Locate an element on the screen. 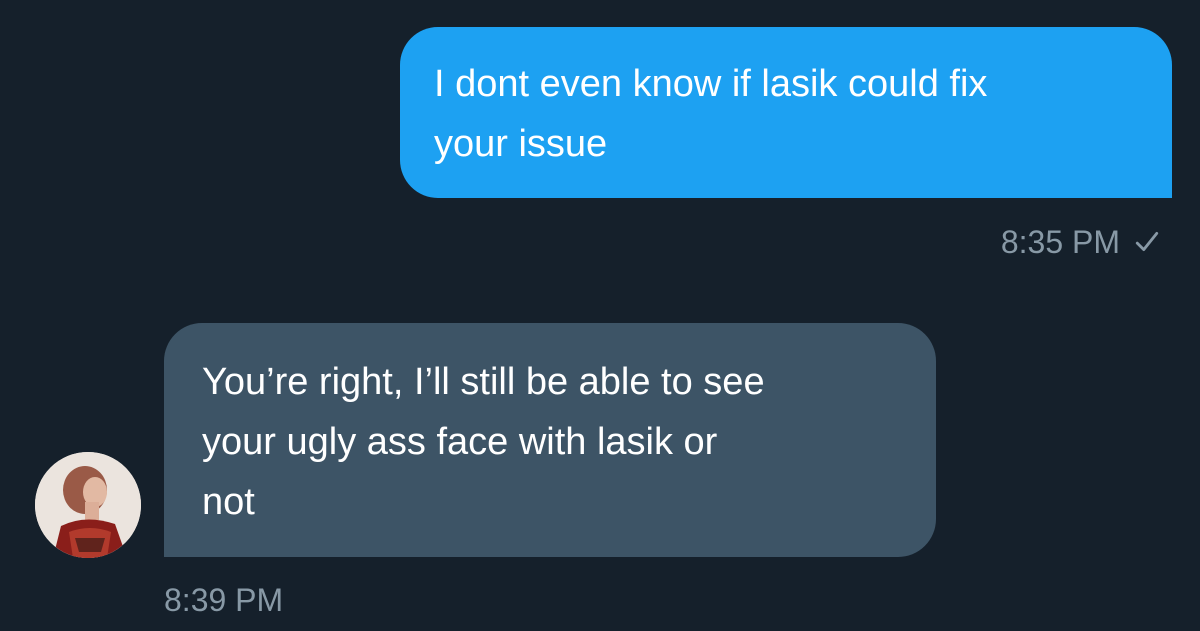 This screenshot has height=631, width=1200. incoming-message-timestamp: 8:39 PM is located at coordinates (224, 600).